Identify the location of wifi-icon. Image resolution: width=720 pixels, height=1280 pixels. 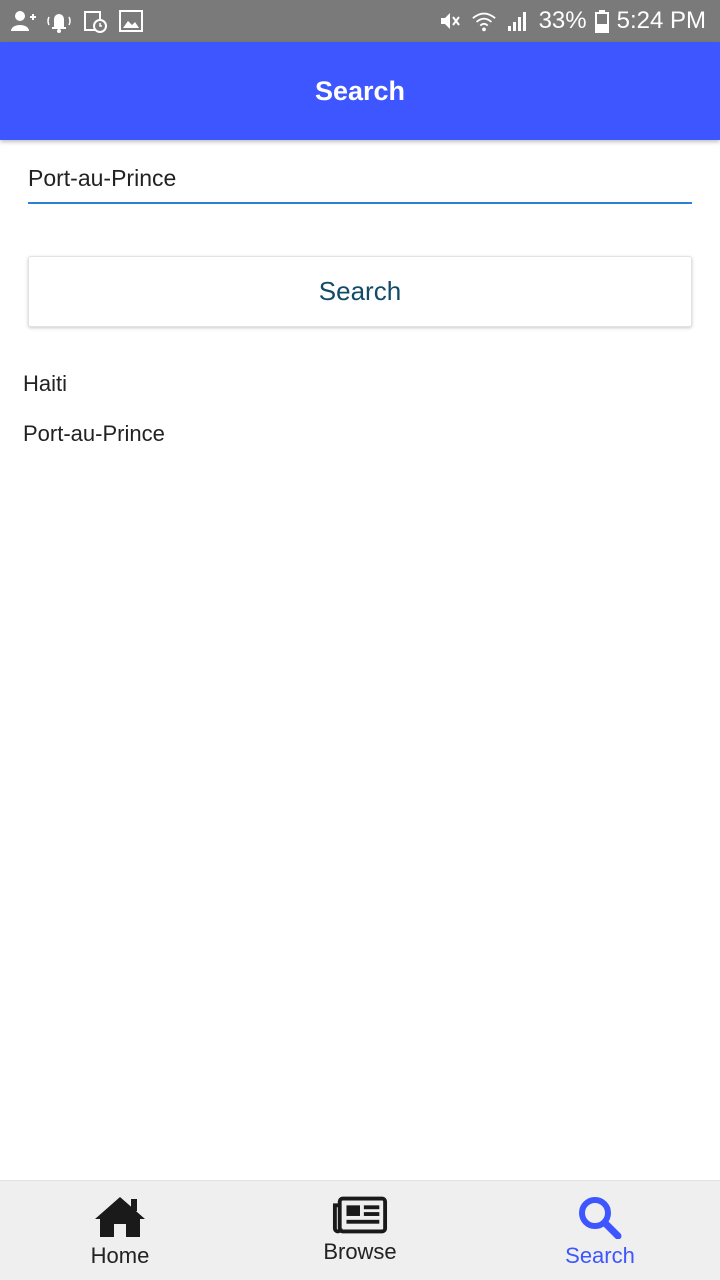
(484, 21).